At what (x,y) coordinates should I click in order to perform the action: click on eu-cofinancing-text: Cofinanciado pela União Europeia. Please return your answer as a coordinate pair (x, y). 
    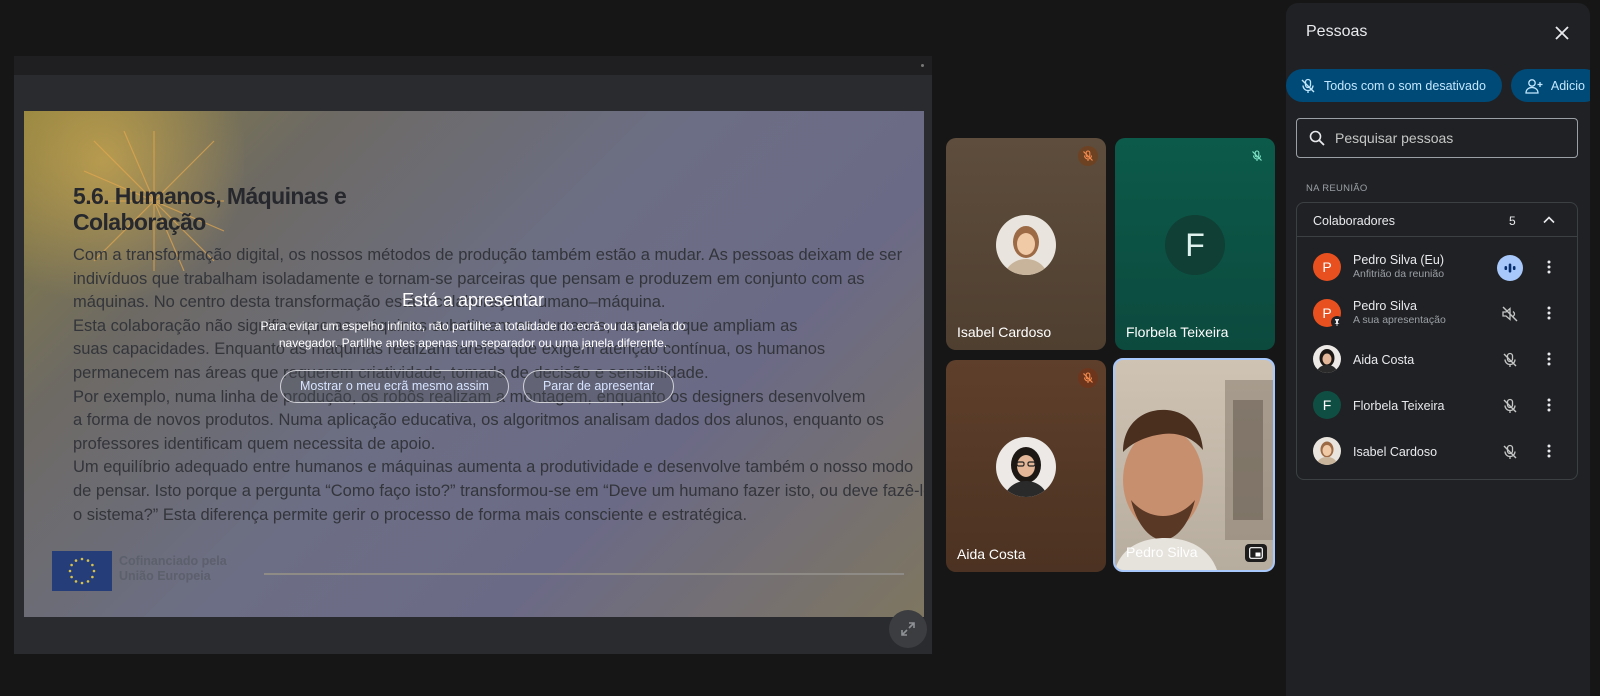
    Looking at the image, I should click on (173, 569).